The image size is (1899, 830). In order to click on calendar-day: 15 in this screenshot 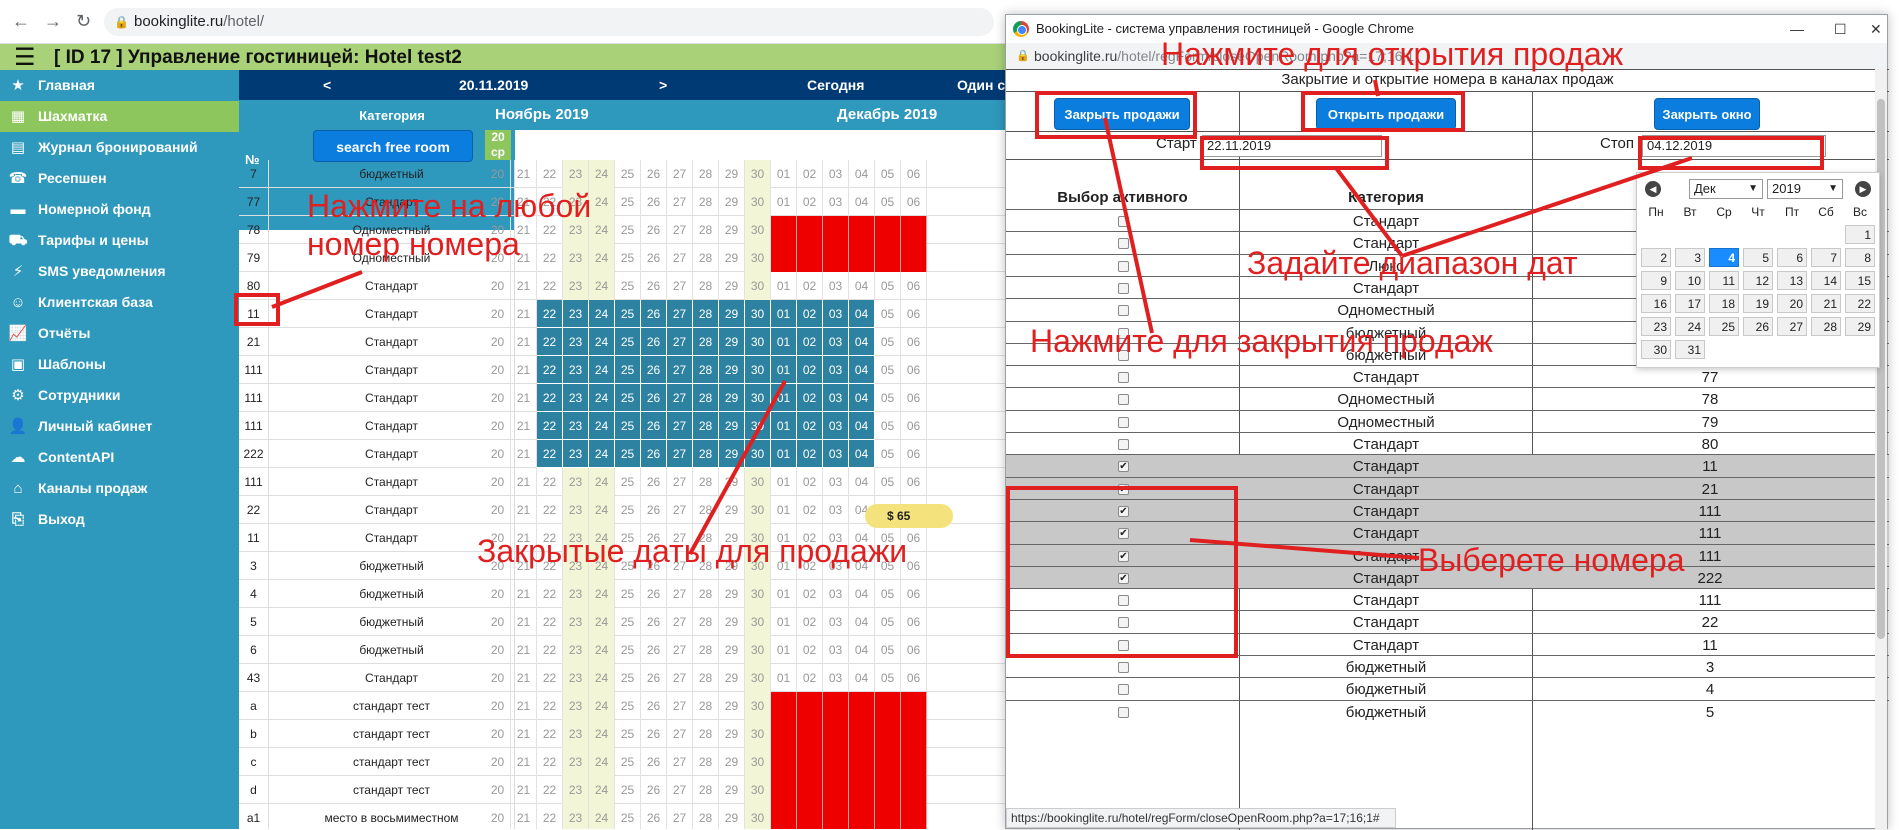, I will do `click(1860, 280)`.